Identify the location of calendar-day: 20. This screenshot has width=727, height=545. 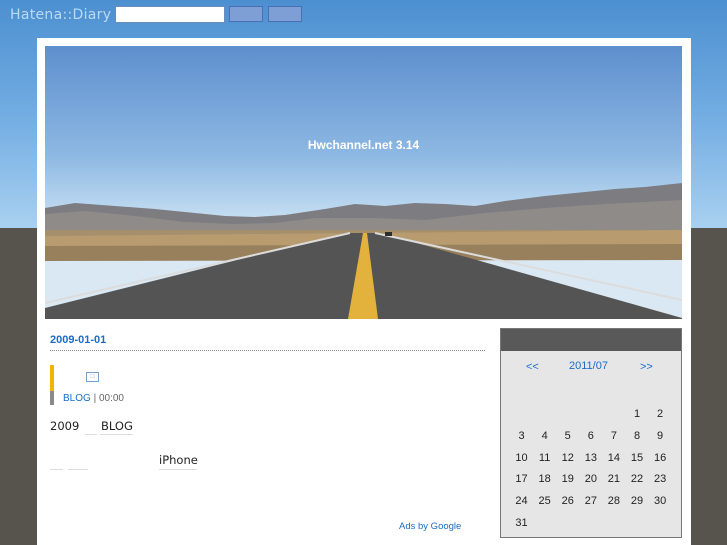
(590, 479).